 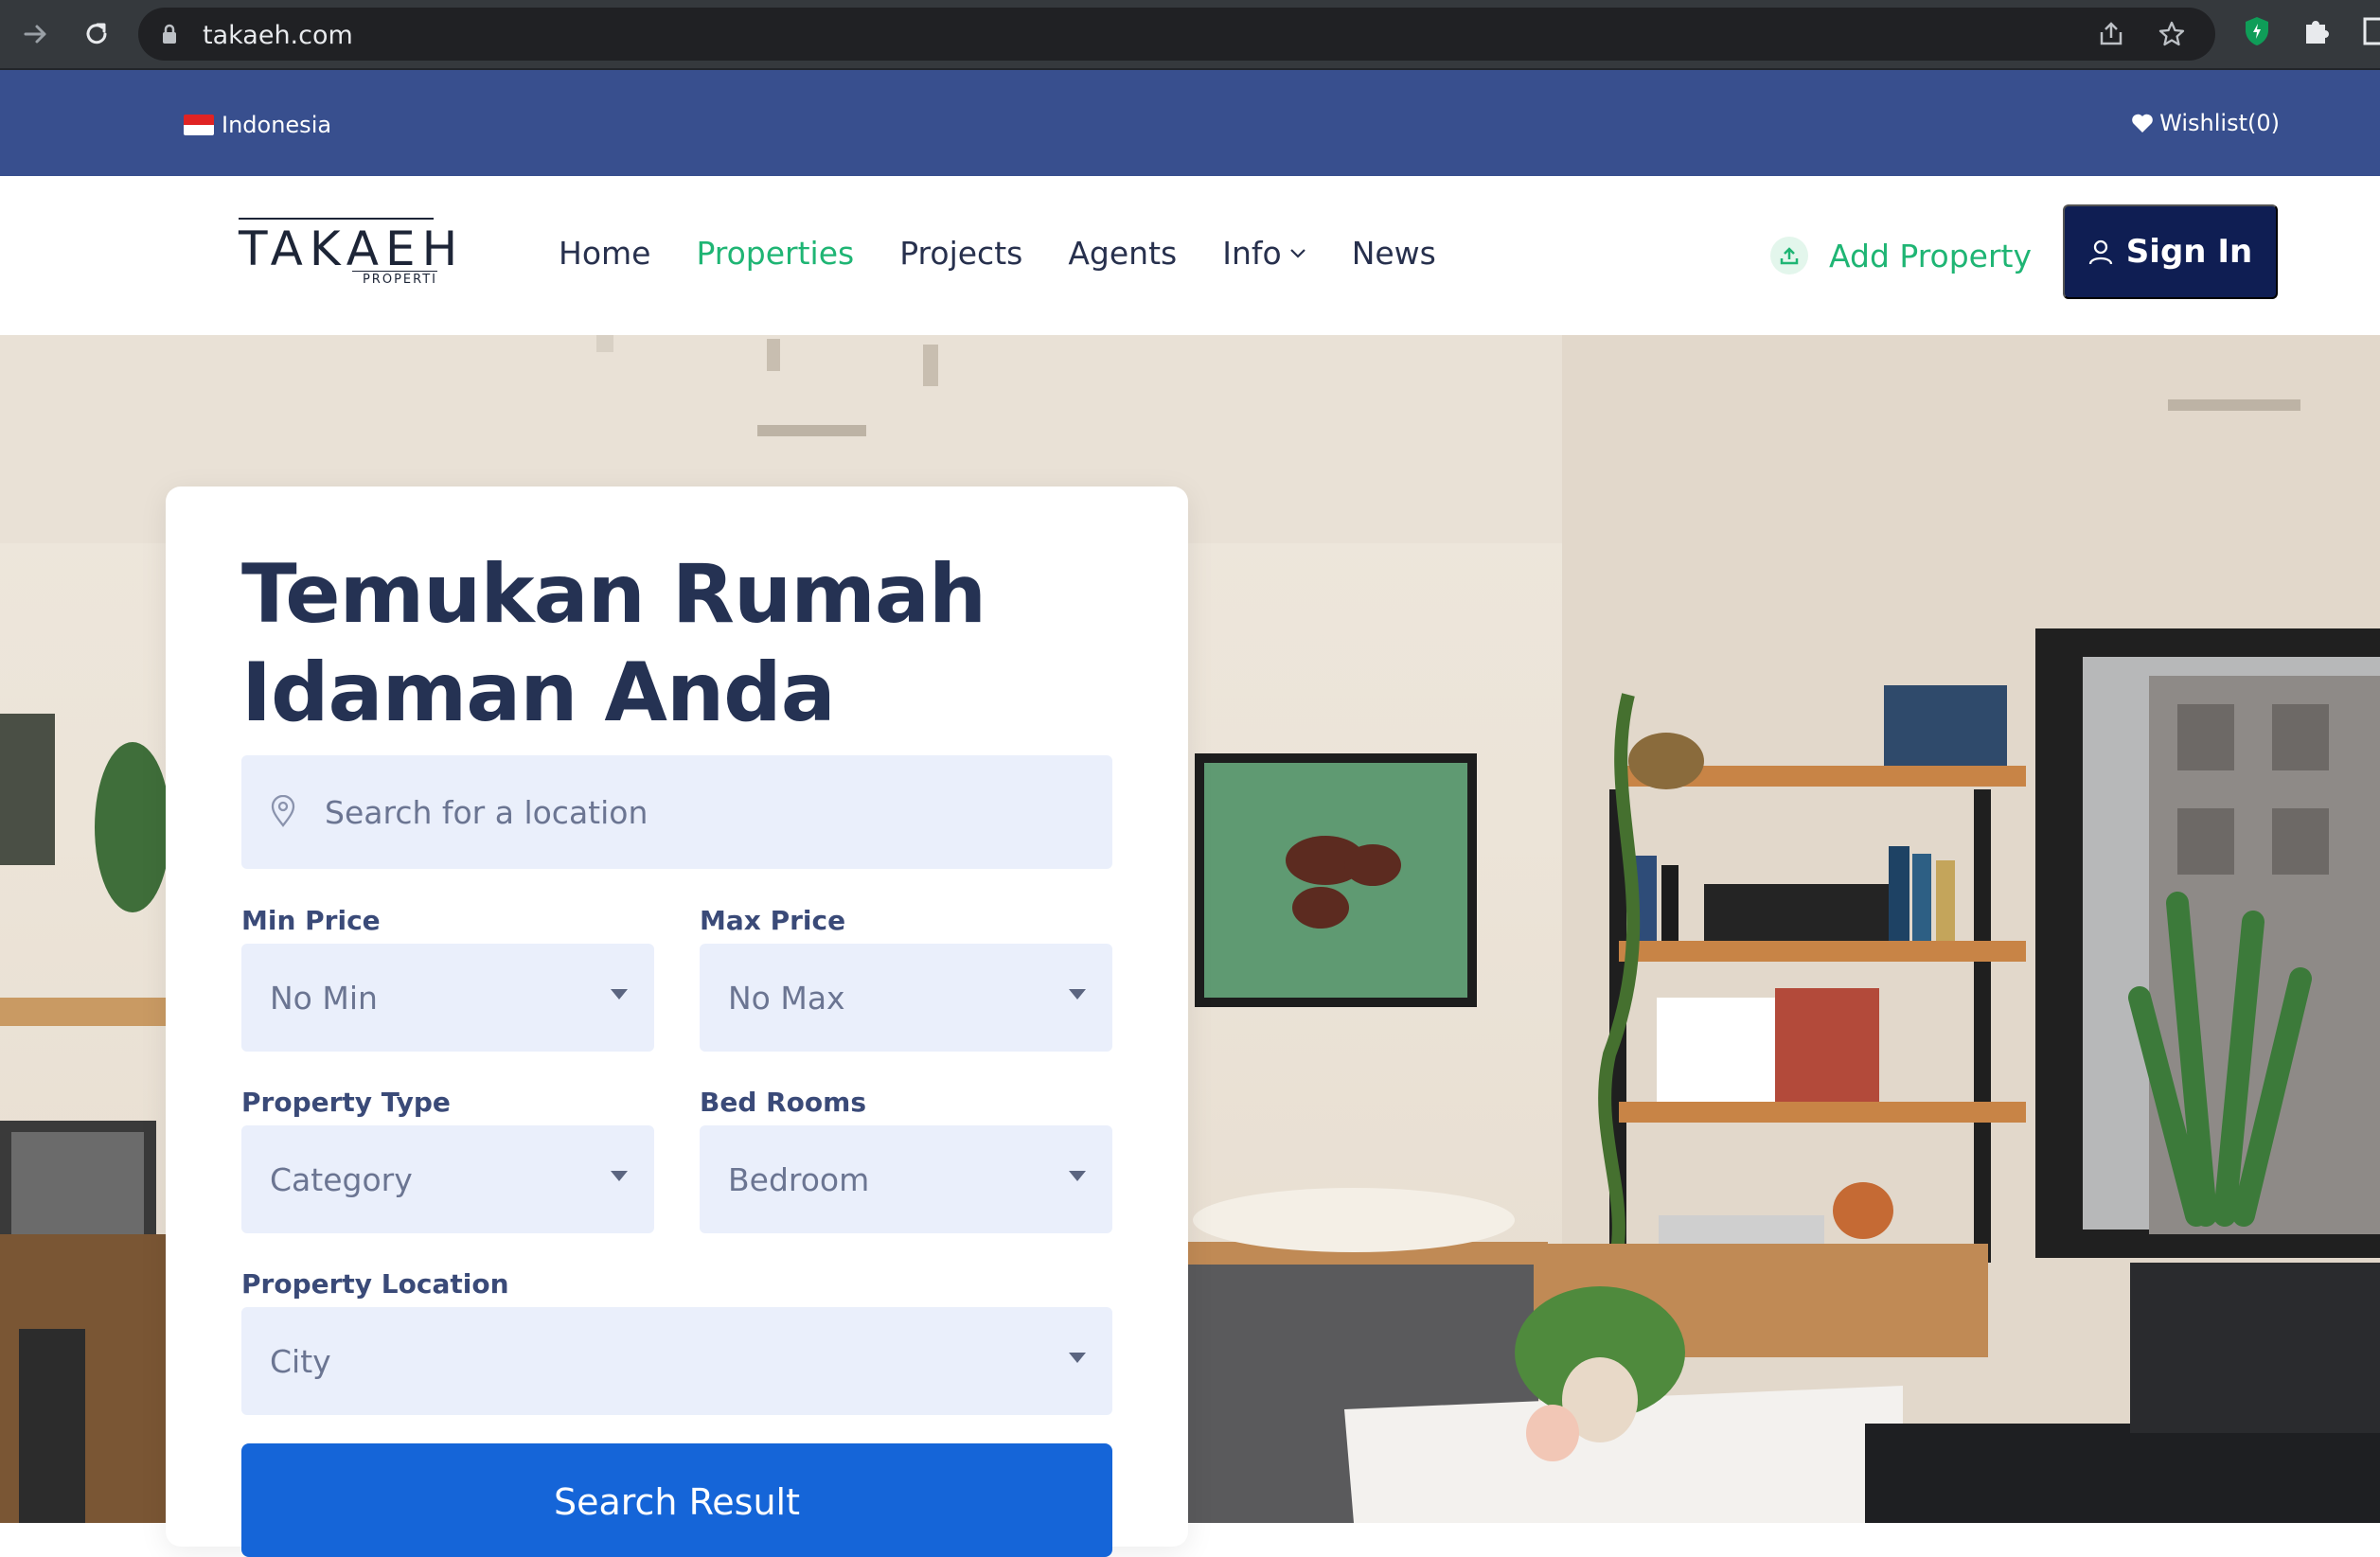 I want to click on sign-in-button: Sign In, so click(x=2170, y=251).